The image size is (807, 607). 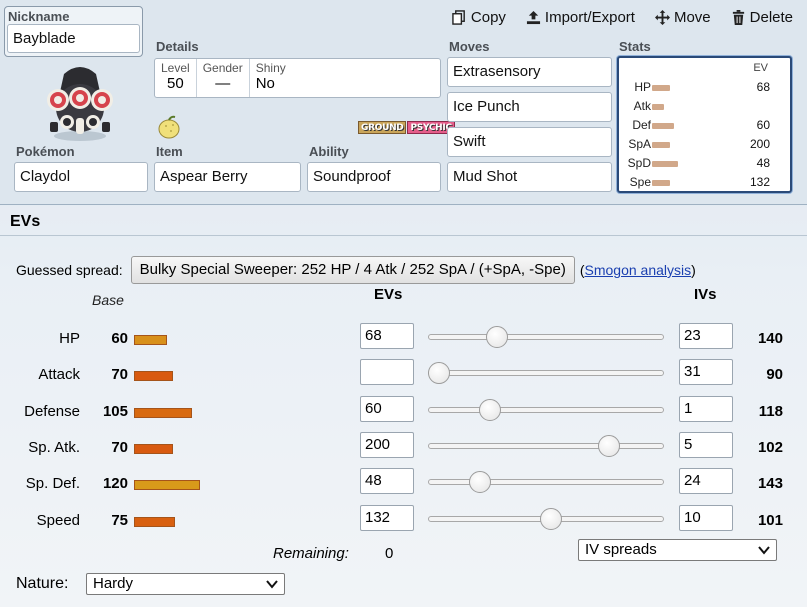 What do you see at coordinates (119, 375) in the screenshot?
I see `ev-base-value: 70` at bounding box center [119, 375].